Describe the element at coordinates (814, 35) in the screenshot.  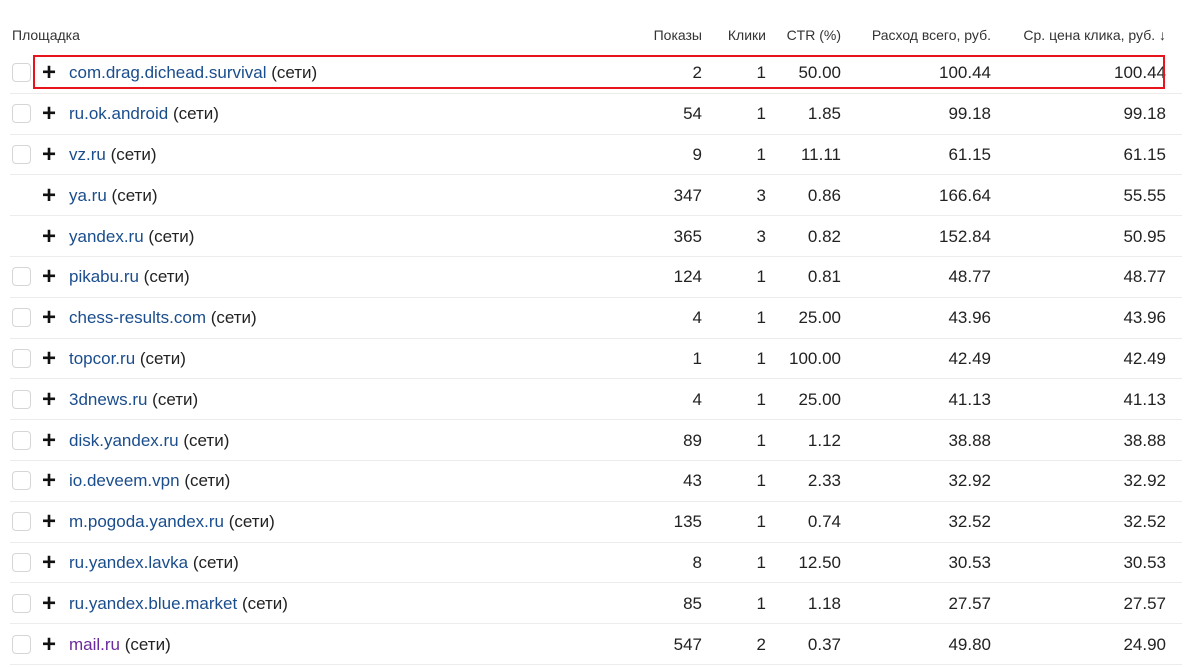
I see `column-header-ctr: CTR (%)` at that location.